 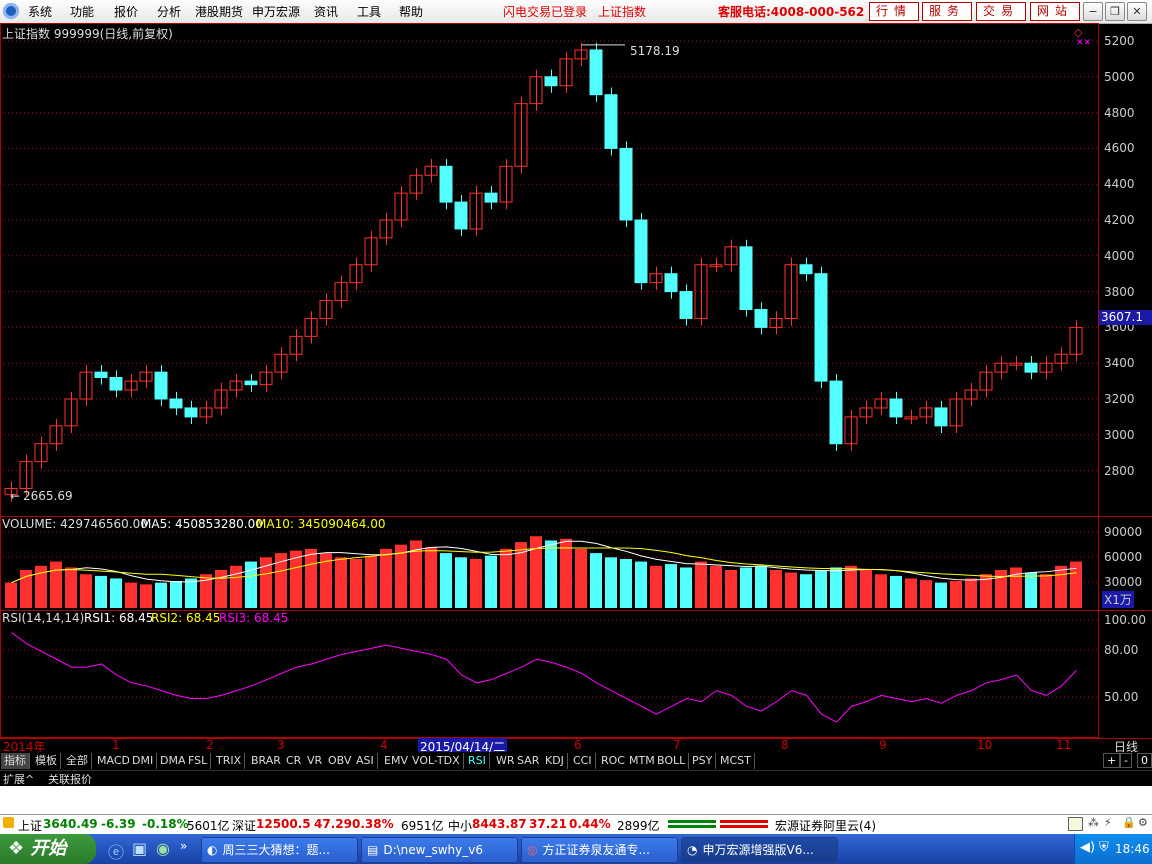 What do you see at coordinates (15, 761) in the screenshot?
I see `tab-指标: 指标` at bounding box center [15, 761].